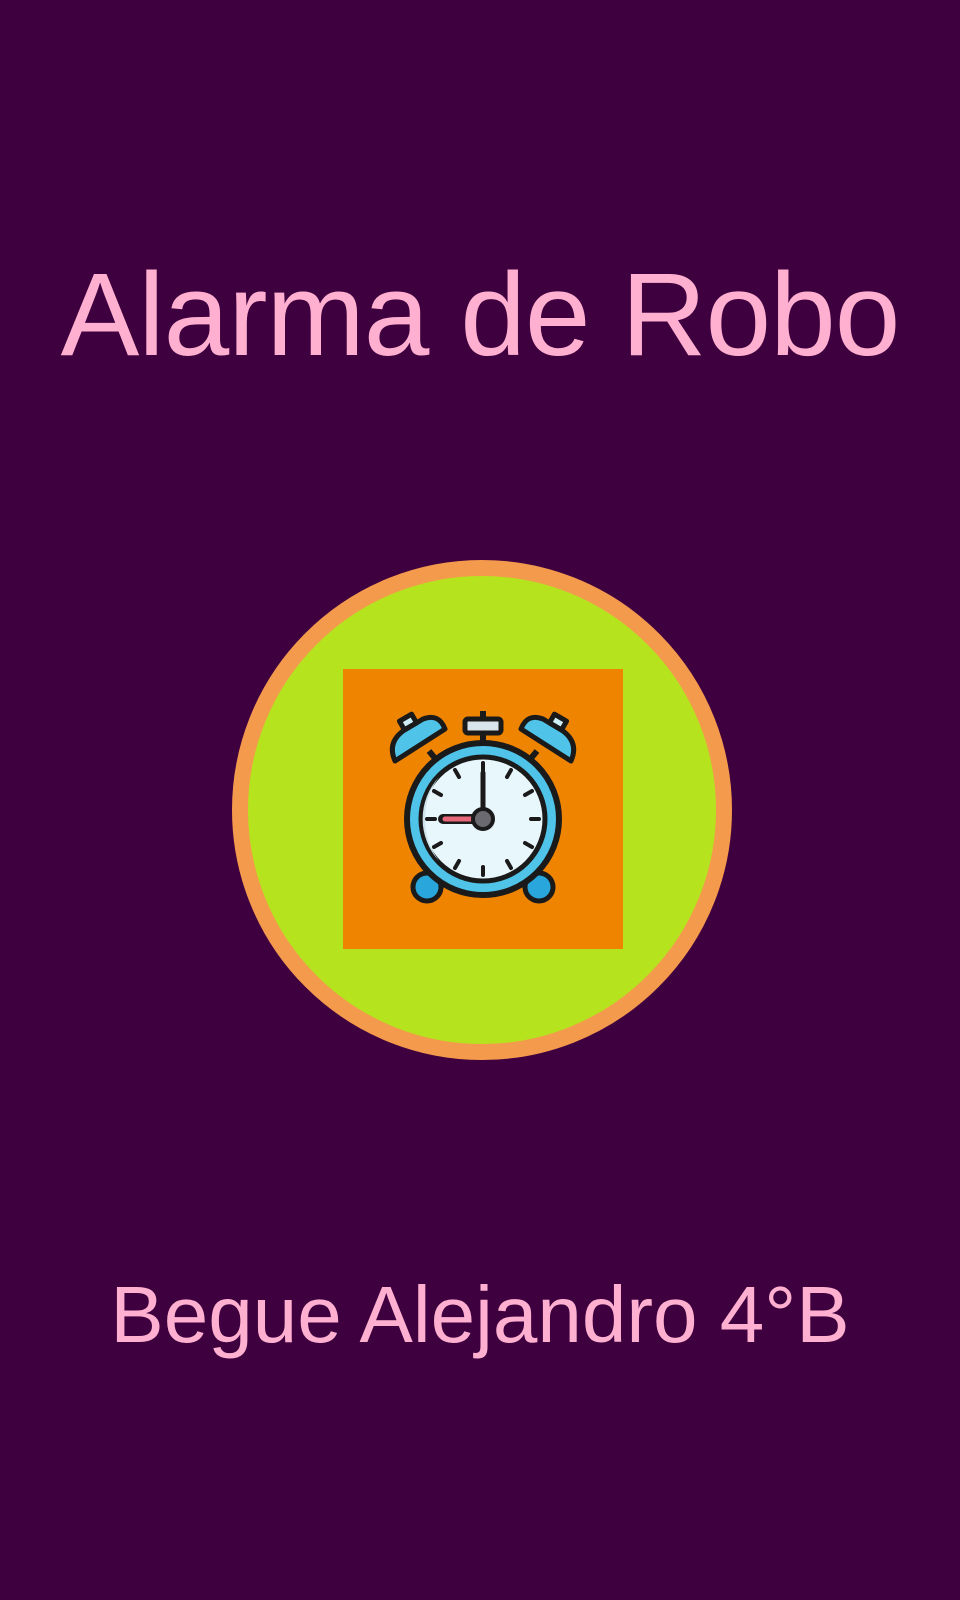 This screenshot has width=960, height=1600. I want to click on alarm-icon-tile, so click(483, 809).